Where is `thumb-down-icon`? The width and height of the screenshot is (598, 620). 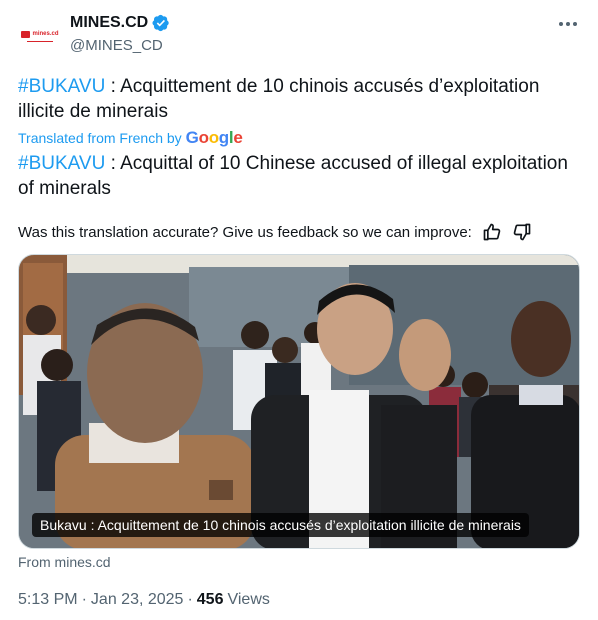 thumb-down-icon is located at coordinates (522, 232).